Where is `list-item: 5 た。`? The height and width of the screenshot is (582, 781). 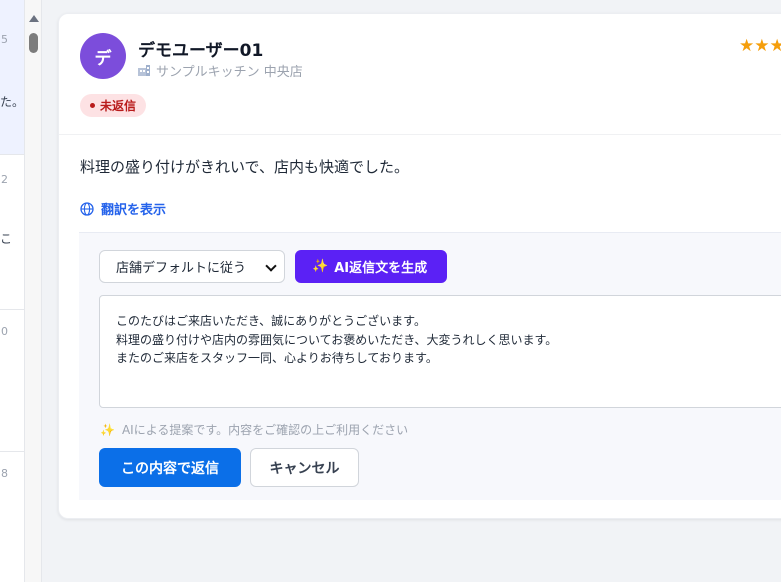
list-item: 5 た。 is located at coordinates (12, 77).